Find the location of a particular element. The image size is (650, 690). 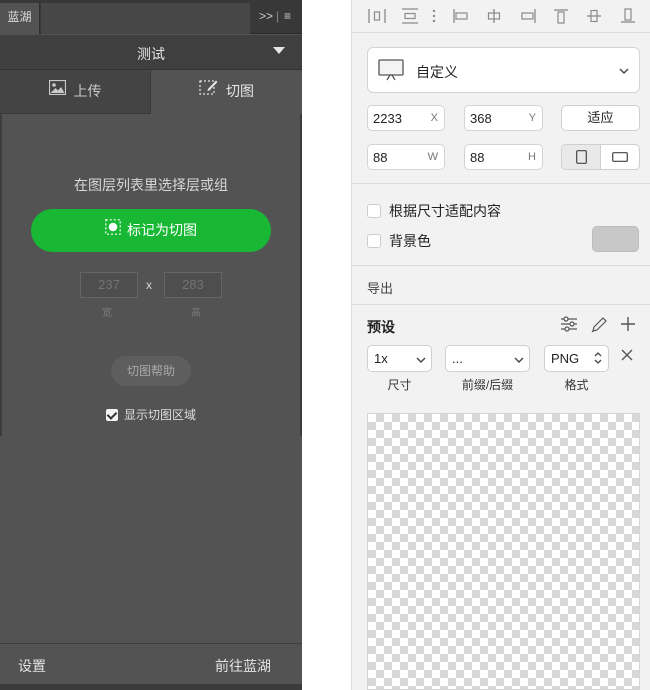

slice-width-input: 237 is located at coordinates (109, 285).